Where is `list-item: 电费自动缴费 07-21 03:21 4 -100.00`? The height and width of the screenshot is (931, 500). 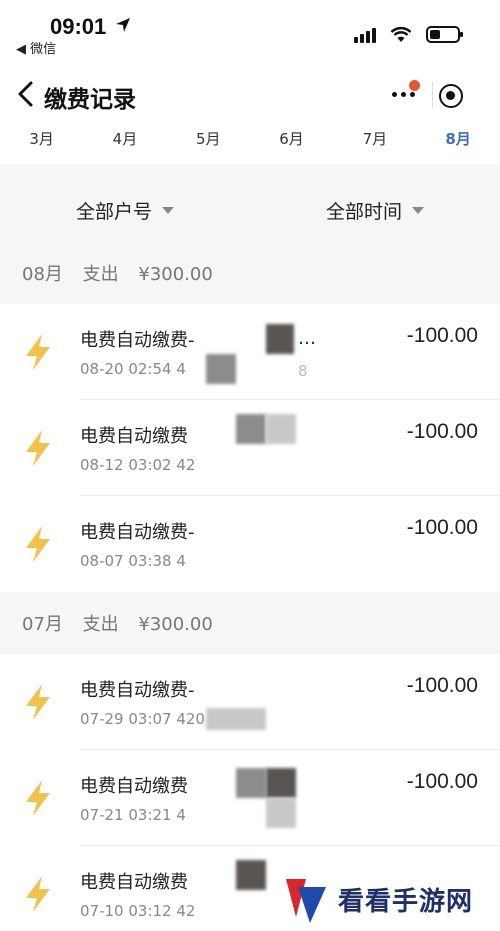
list-item: 电费自动缴费 07-21 03:21 4 -100.00 is located at coordinates (250, 798).